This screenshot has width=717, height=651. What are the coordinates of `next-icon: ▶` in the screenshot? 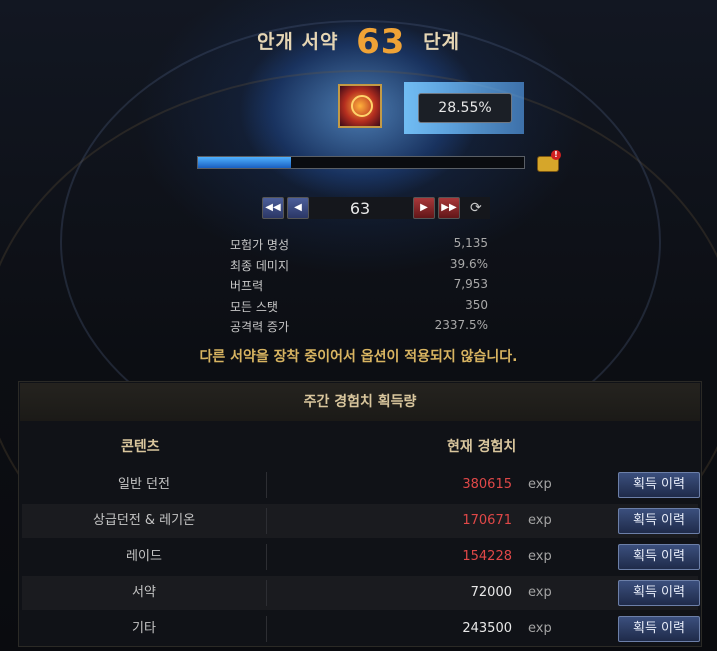 It's located at (424, 207).